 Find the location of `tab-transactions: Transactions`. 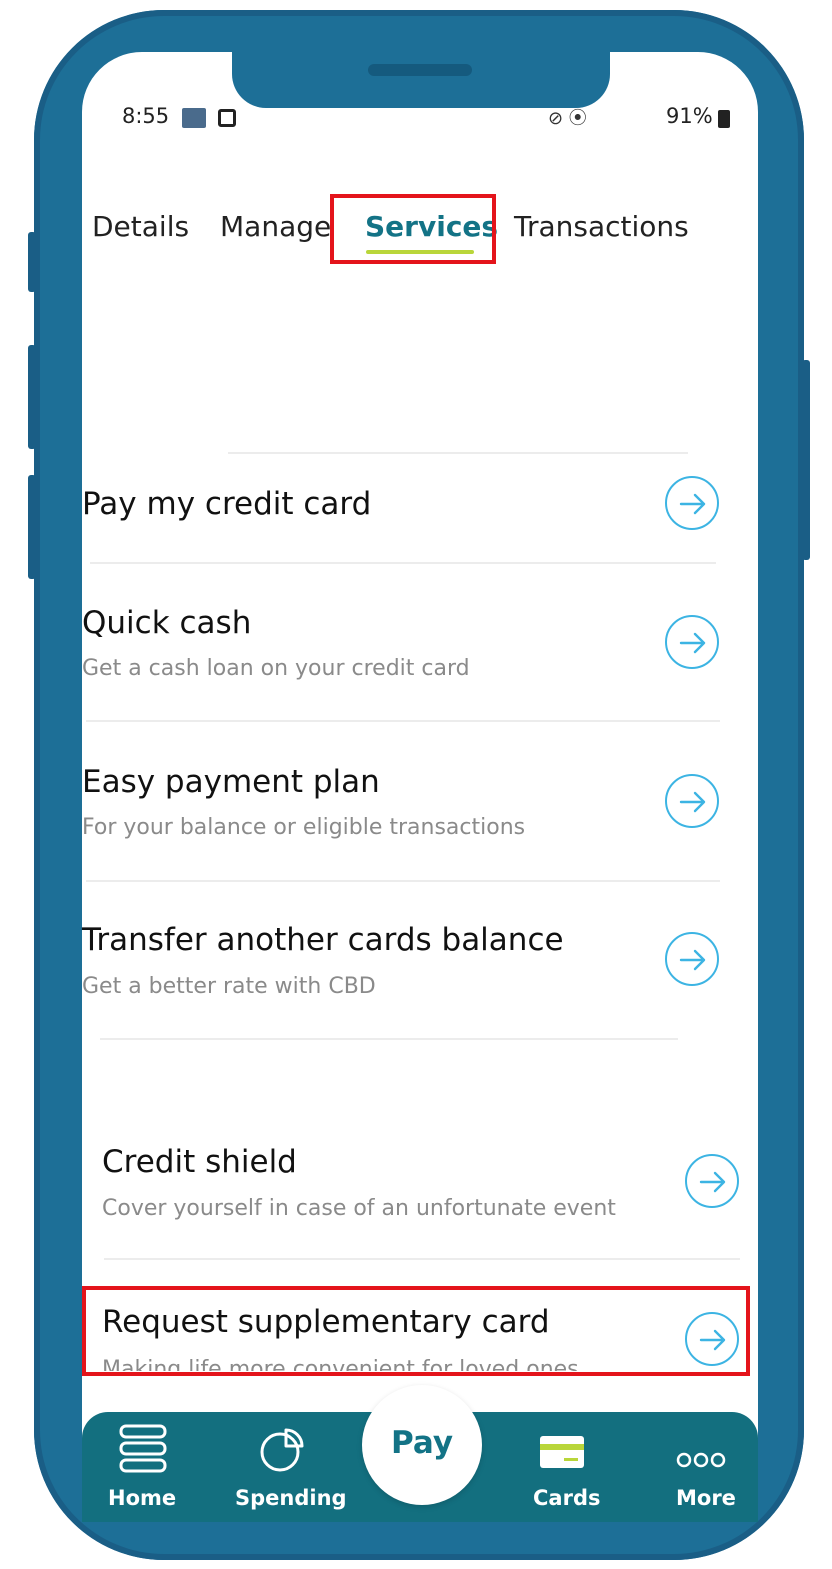

tab-transactions: Transactions is located at coordinates (601, 226).